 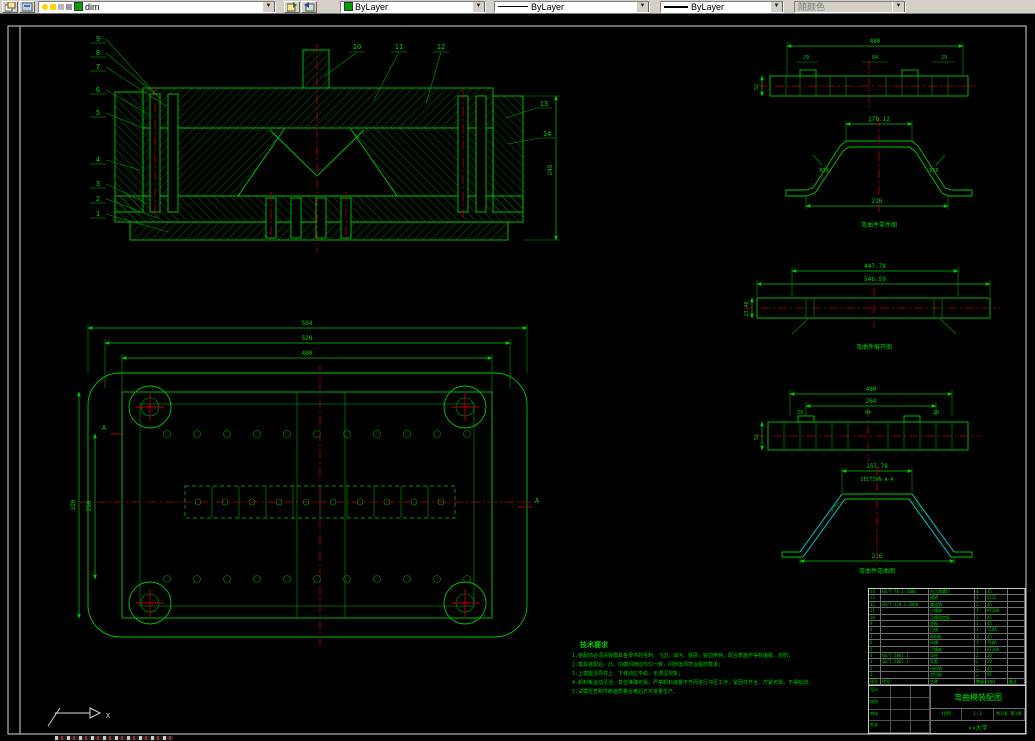 I want to click on callout-1: 1, so click(x=98, y=214).